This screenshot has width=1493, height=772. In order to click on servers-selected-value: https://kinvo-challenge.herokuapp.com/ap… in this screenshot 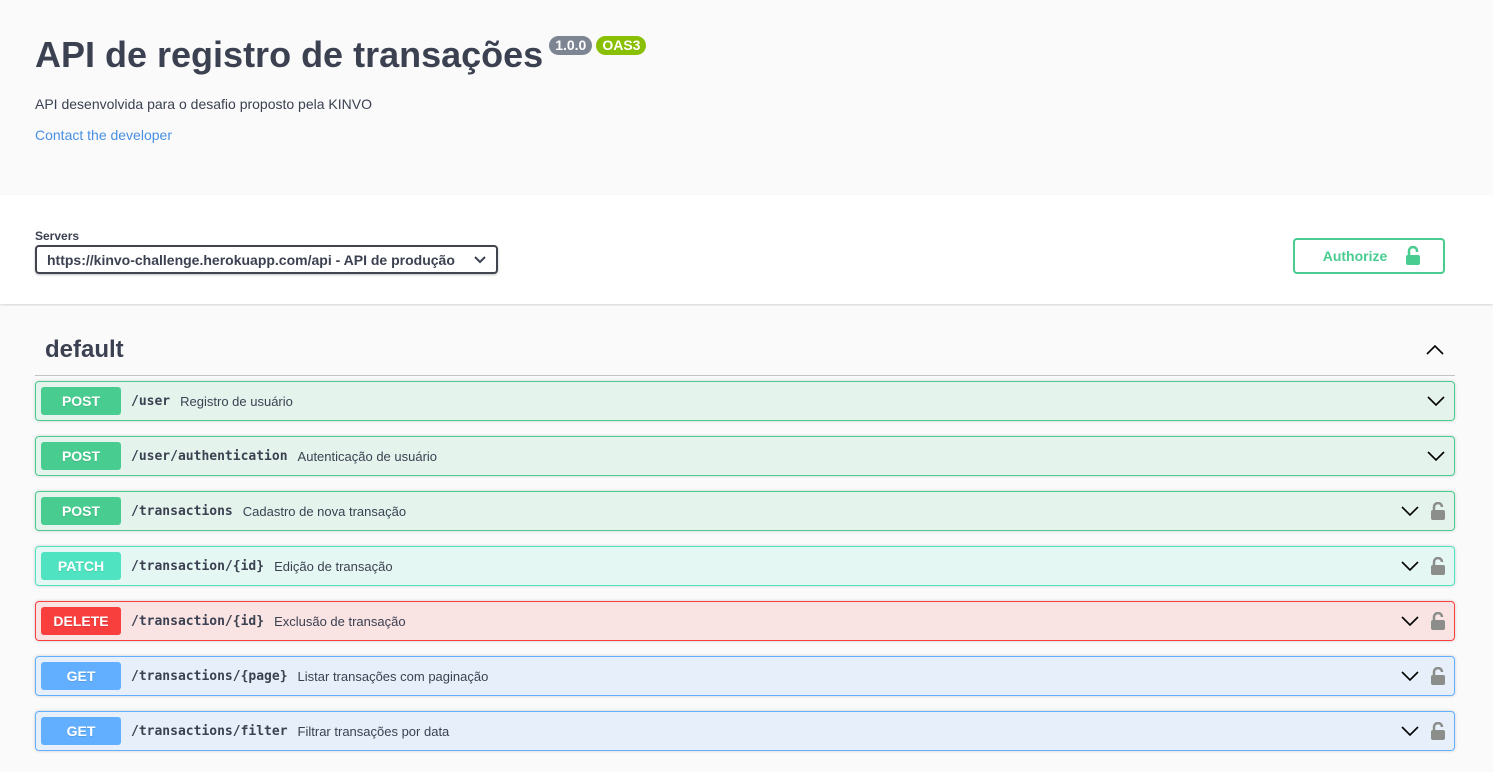, I will do `click(251, 259)`.